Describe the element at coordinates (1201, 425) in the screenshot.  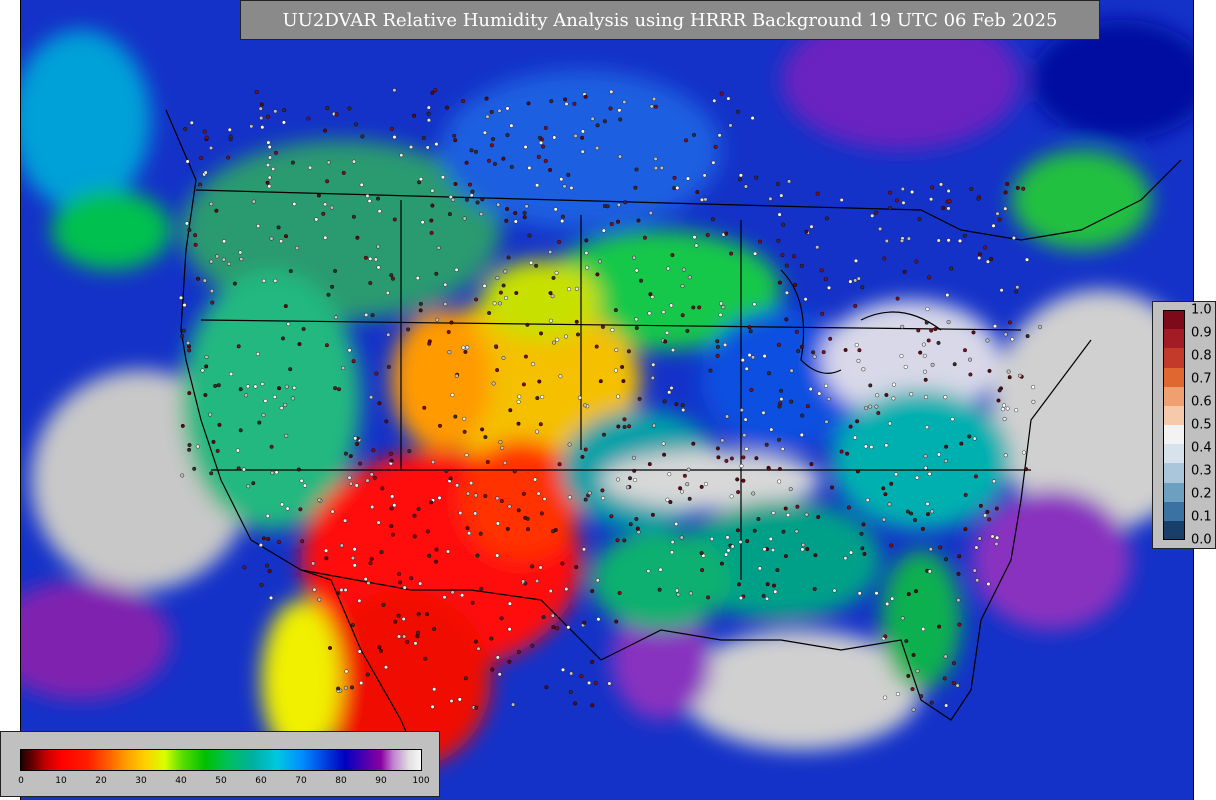
I see `innovation-colorbar-tick: 0.5` at that location.